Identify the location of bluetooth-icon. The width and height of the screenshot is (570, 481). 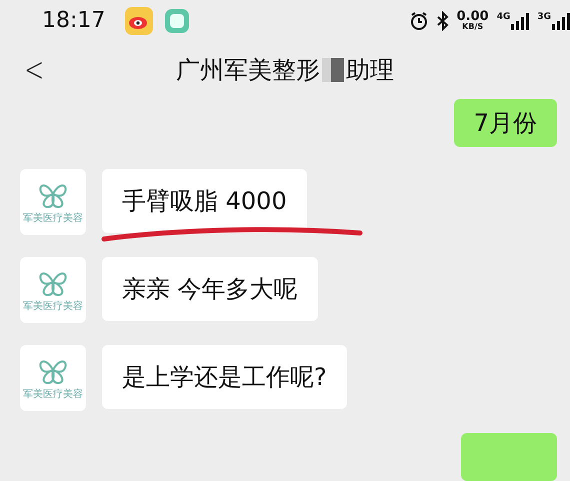
(442, 20).